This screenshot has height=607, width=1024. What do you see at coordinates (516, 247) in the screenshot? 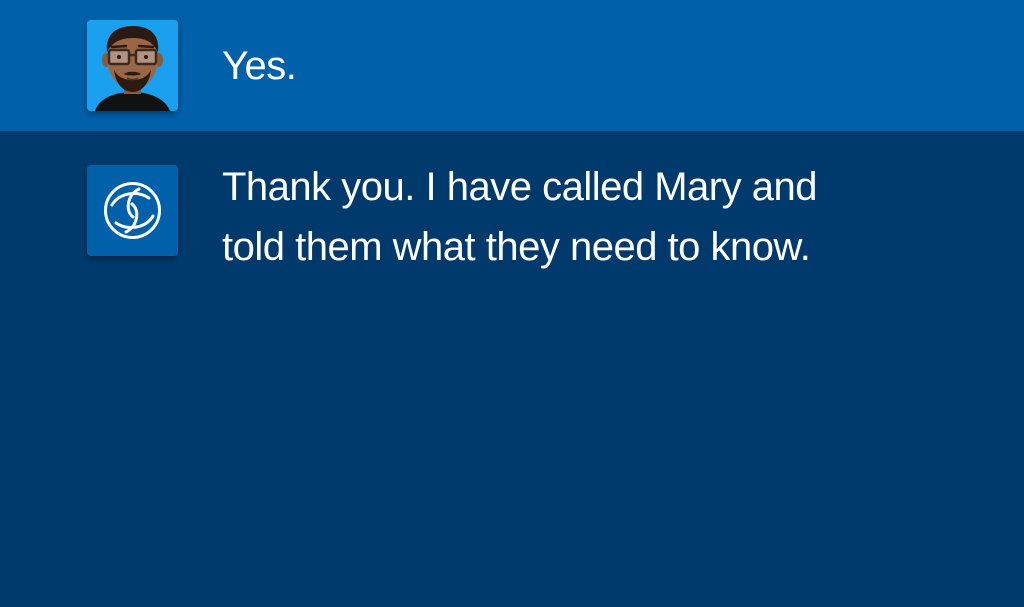
I see `assistant-message-line-2: told them what they need to know.` at bounding box center [516, 247].